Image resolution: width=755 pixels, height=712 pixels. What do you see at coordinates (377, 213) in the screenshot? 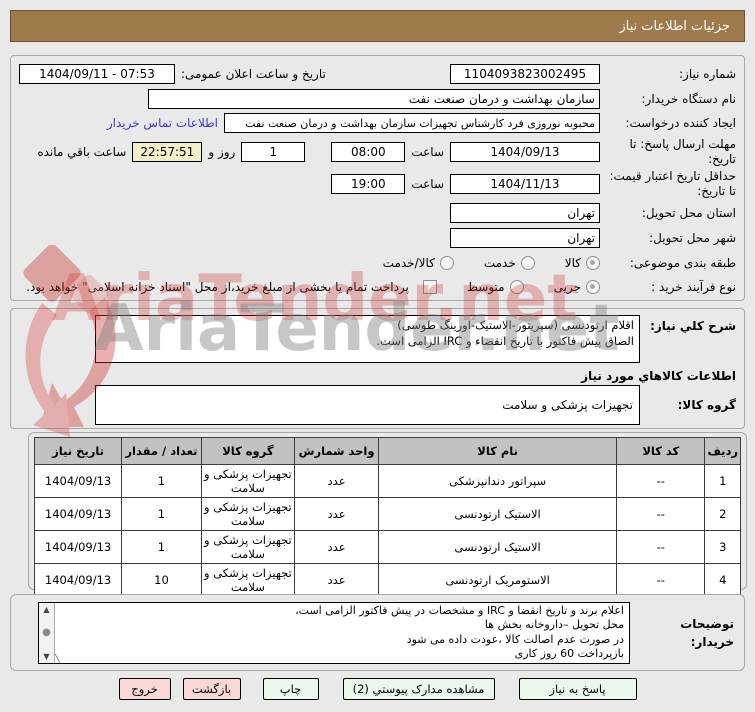
I see `province-row: استان محل تحویل: تهران` at bounding box center [377, 213].